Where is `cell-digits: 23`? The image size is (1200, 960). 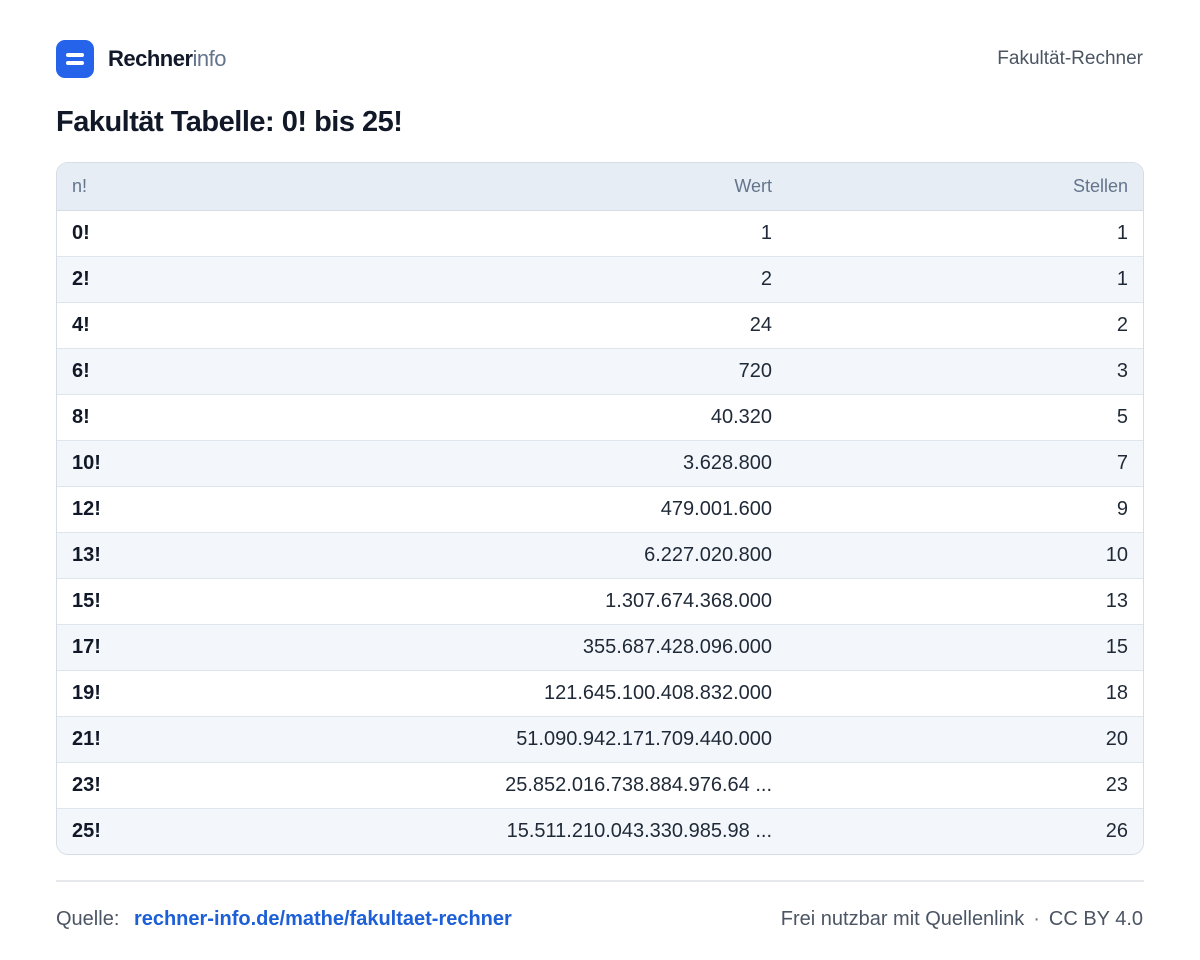 cell-digits: 23 is located at coordinates (965, 785).